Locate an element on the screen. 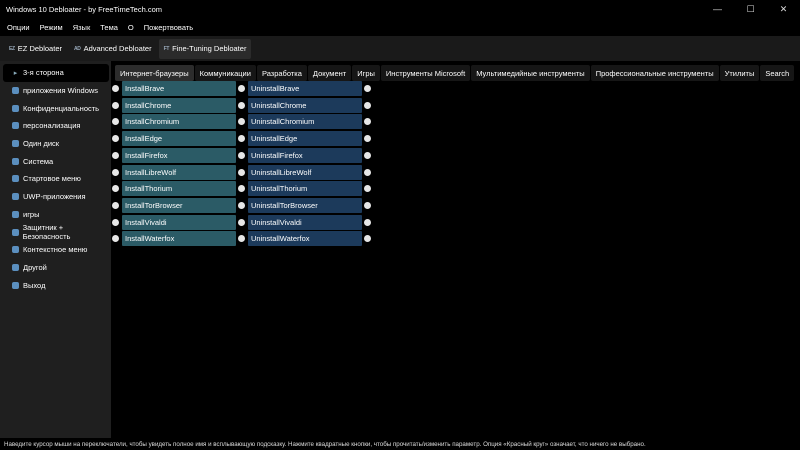 The height and width of the screenshot is (450, 800). uninstall-button: UninstallWaterfox is located at coordinates (305, 239).